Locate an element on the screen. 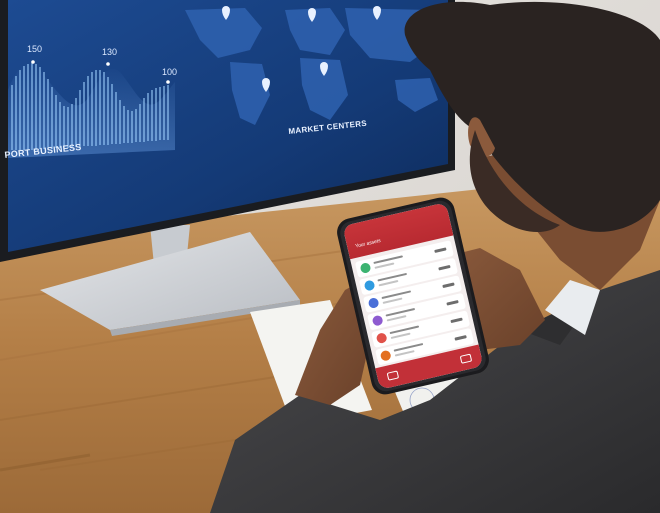 Image resolution: width=660 pixels, height=513 pixels. card-icon is located at coordinates (393, 375).